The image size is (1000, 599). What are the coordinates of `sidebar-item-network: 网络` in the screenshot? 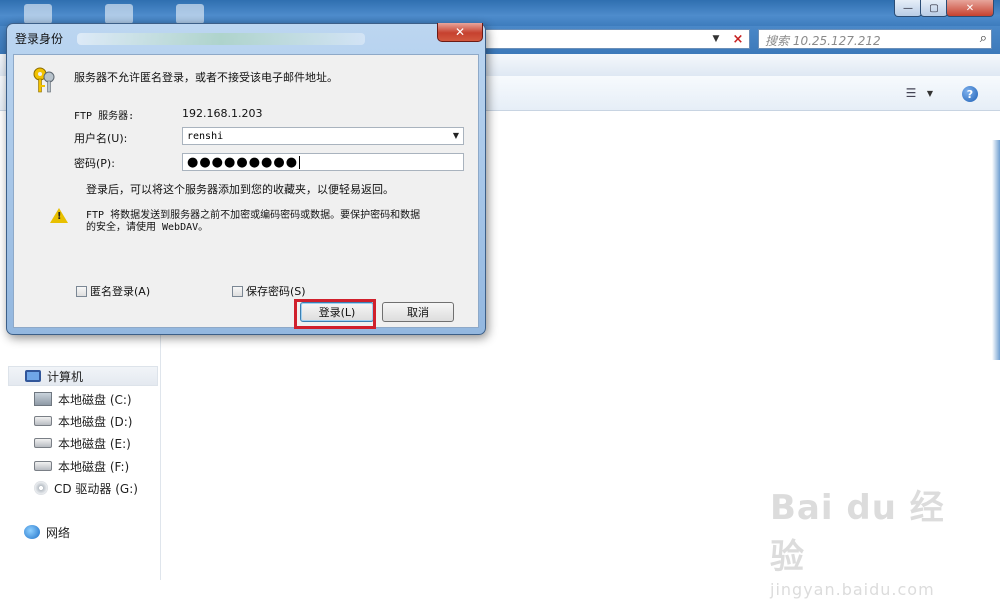 It's located at (47, 532).